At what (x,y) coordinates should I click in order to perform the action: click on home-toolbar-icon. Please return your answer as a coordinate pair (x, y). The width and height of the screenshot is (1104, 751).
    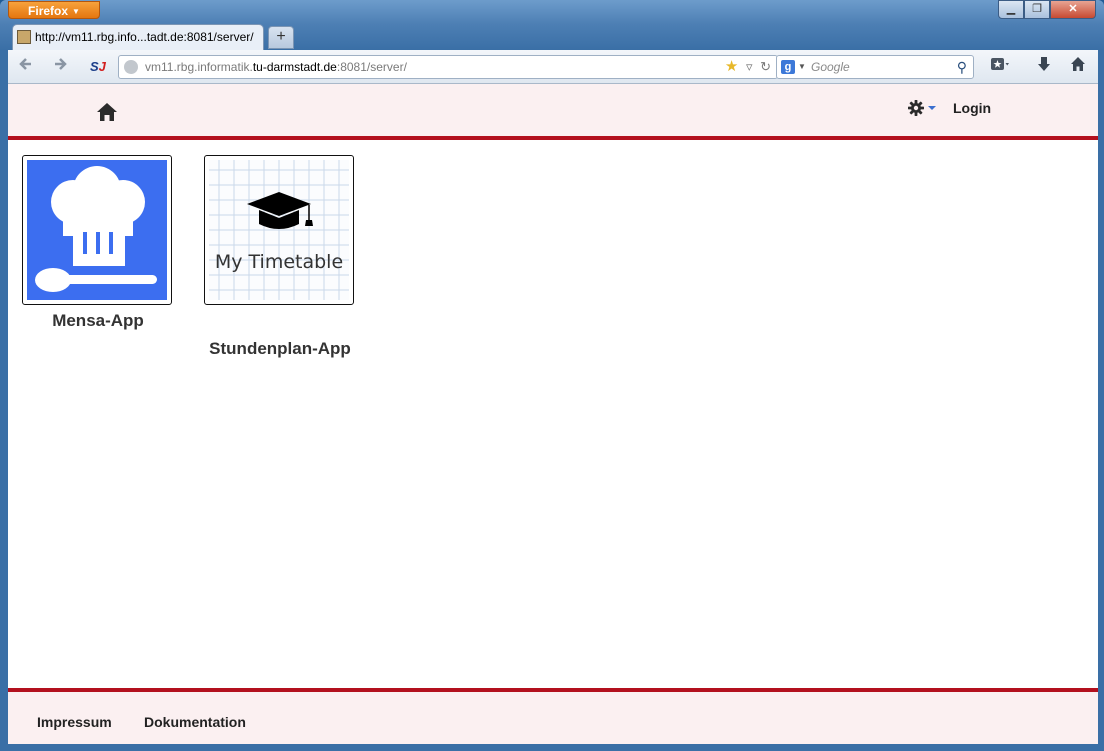
    Looking at the image, I should click on (1078, 67).